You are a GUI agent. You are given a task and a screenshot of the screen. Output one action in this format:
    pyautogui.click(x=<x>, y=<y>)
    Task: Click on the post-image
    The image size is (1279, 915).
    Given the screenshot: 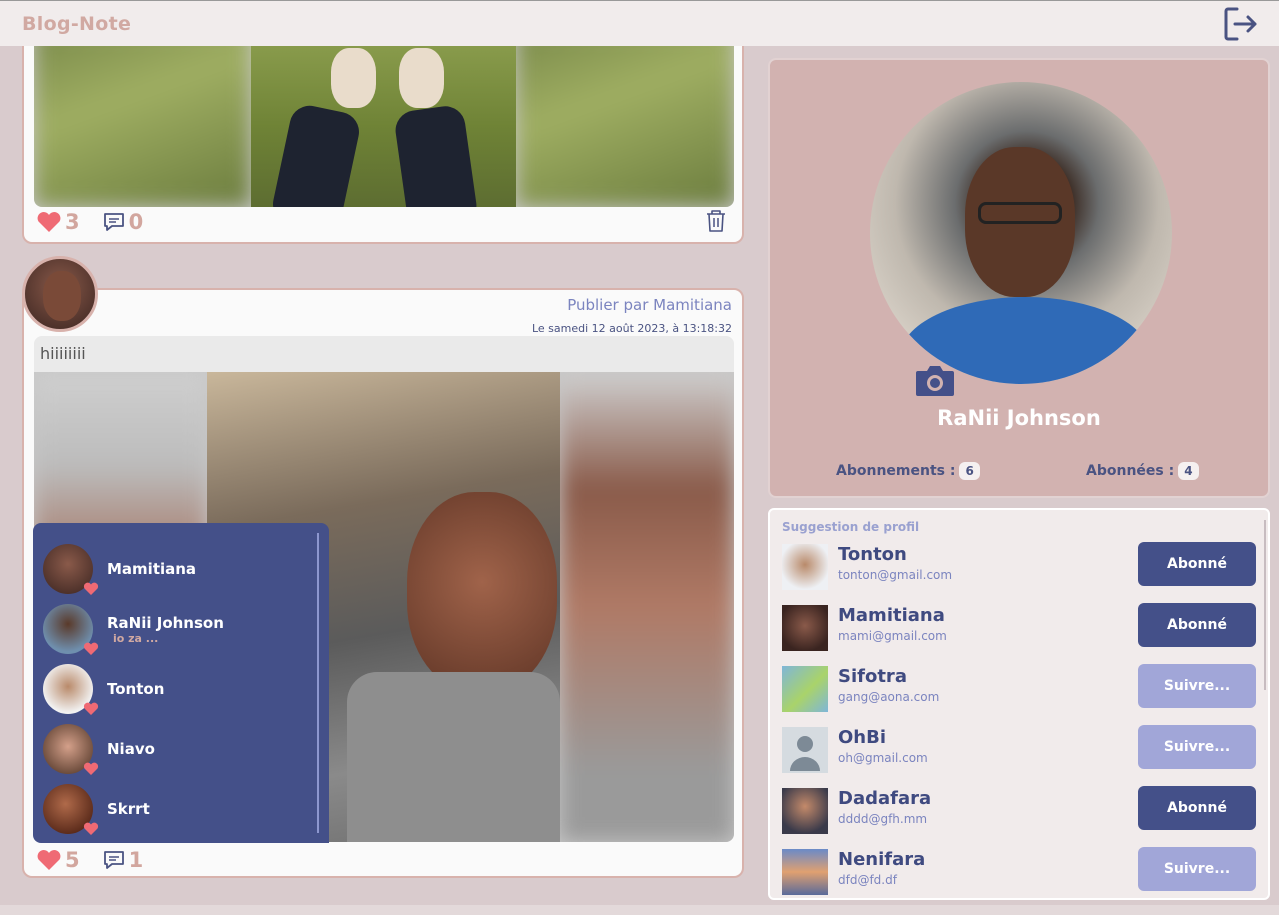 What is the action you would take?
    pyautogui.click(x=384, y=126)
    